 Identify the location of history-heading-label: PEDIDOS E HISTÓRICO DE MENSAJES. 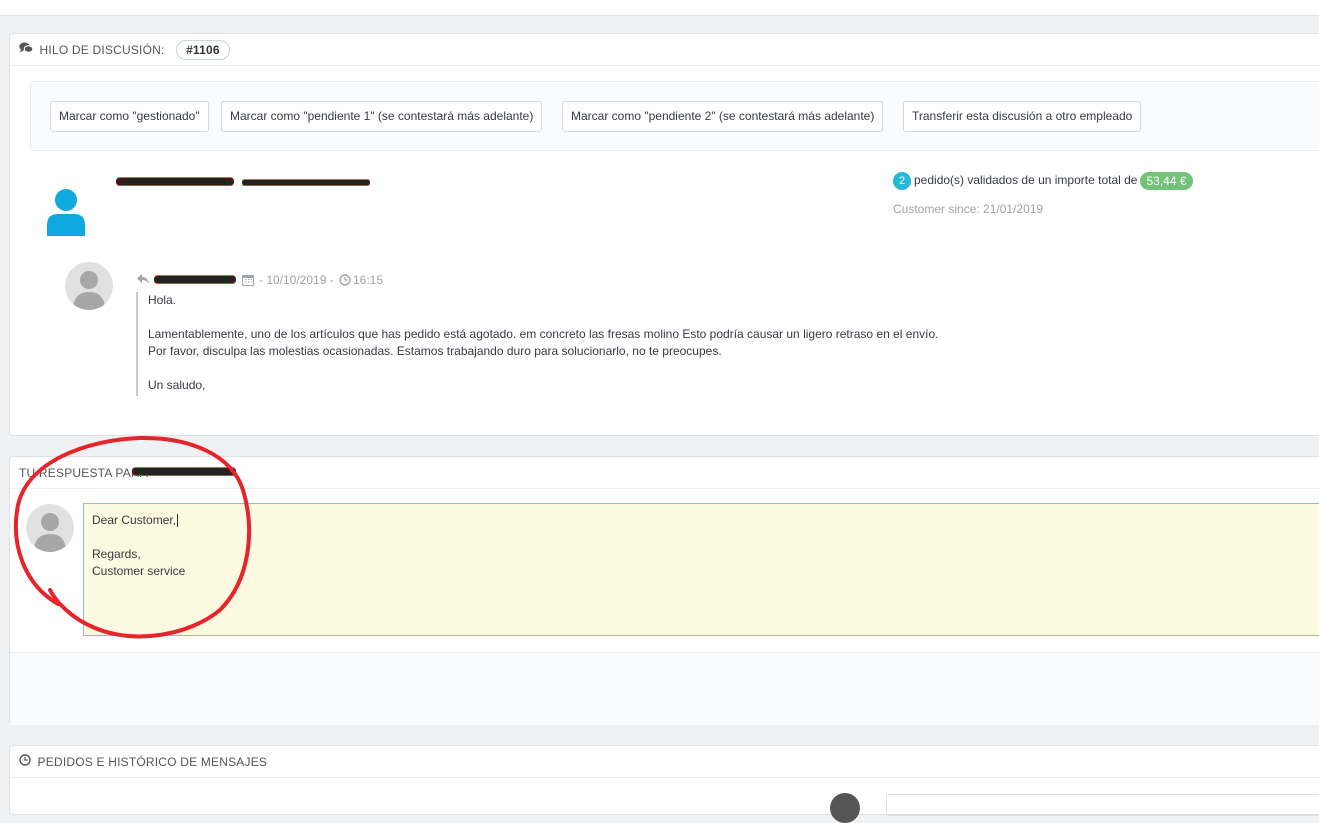
(152, 762).